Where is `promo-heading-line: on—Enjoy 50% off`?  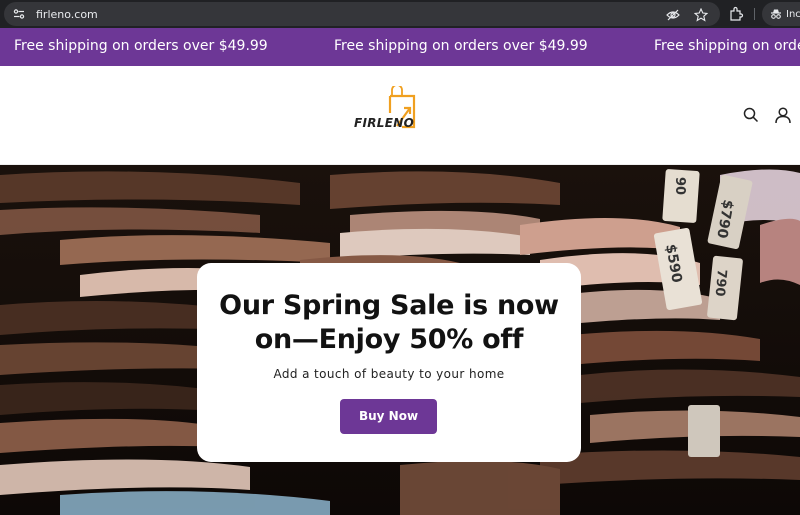
promo-heading-line: on—Enjoy 50% off is located at coordinates (389, 339).